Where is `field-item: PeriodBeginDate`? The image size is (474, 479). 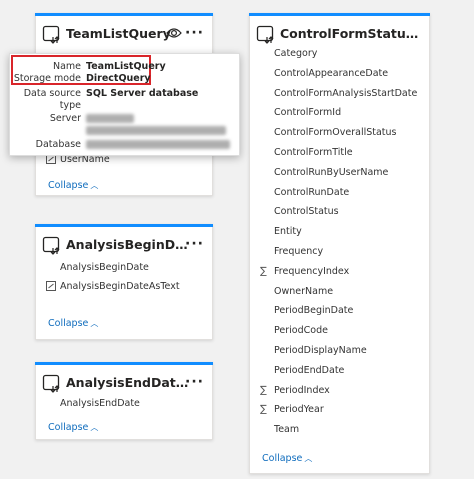
field-item: PeriodBeginDate is located at coordinates (313, 311).